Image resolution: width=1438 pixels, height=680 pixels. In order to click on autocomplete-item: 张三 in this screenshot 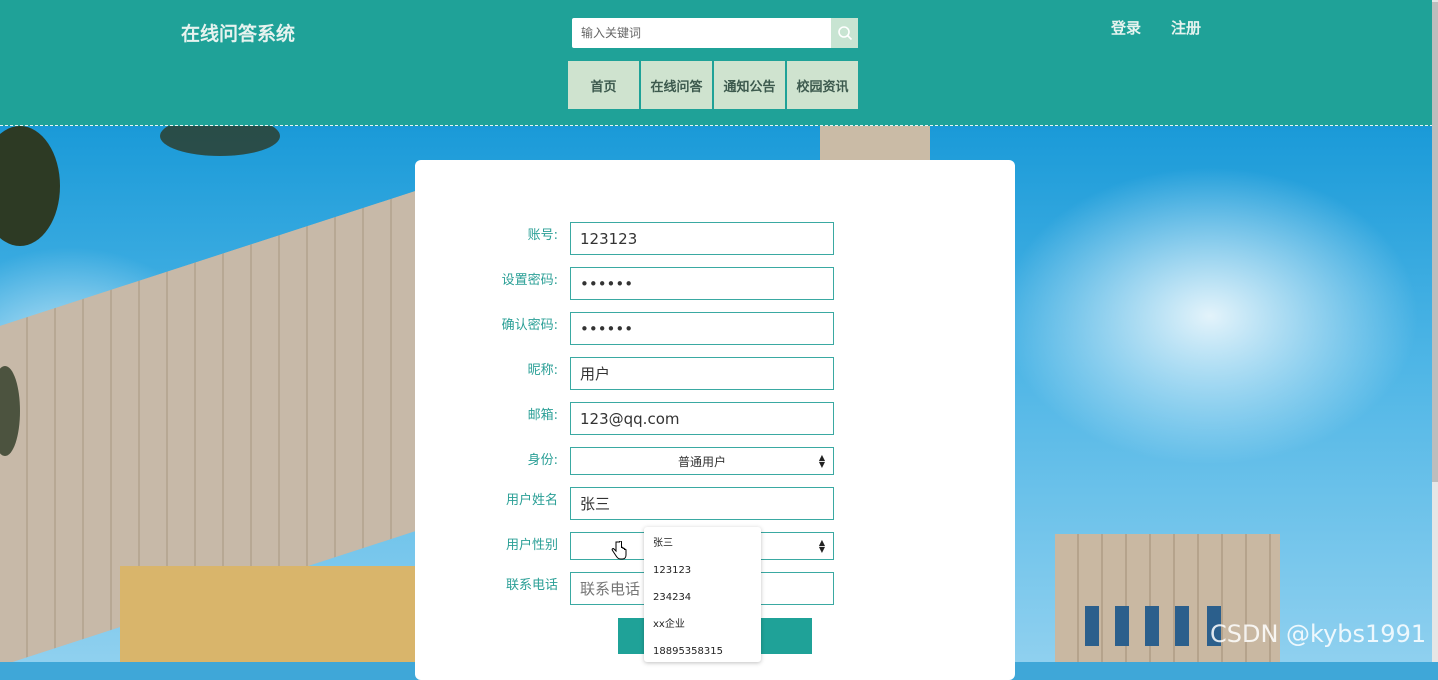, I will do `click(702, 543)`.